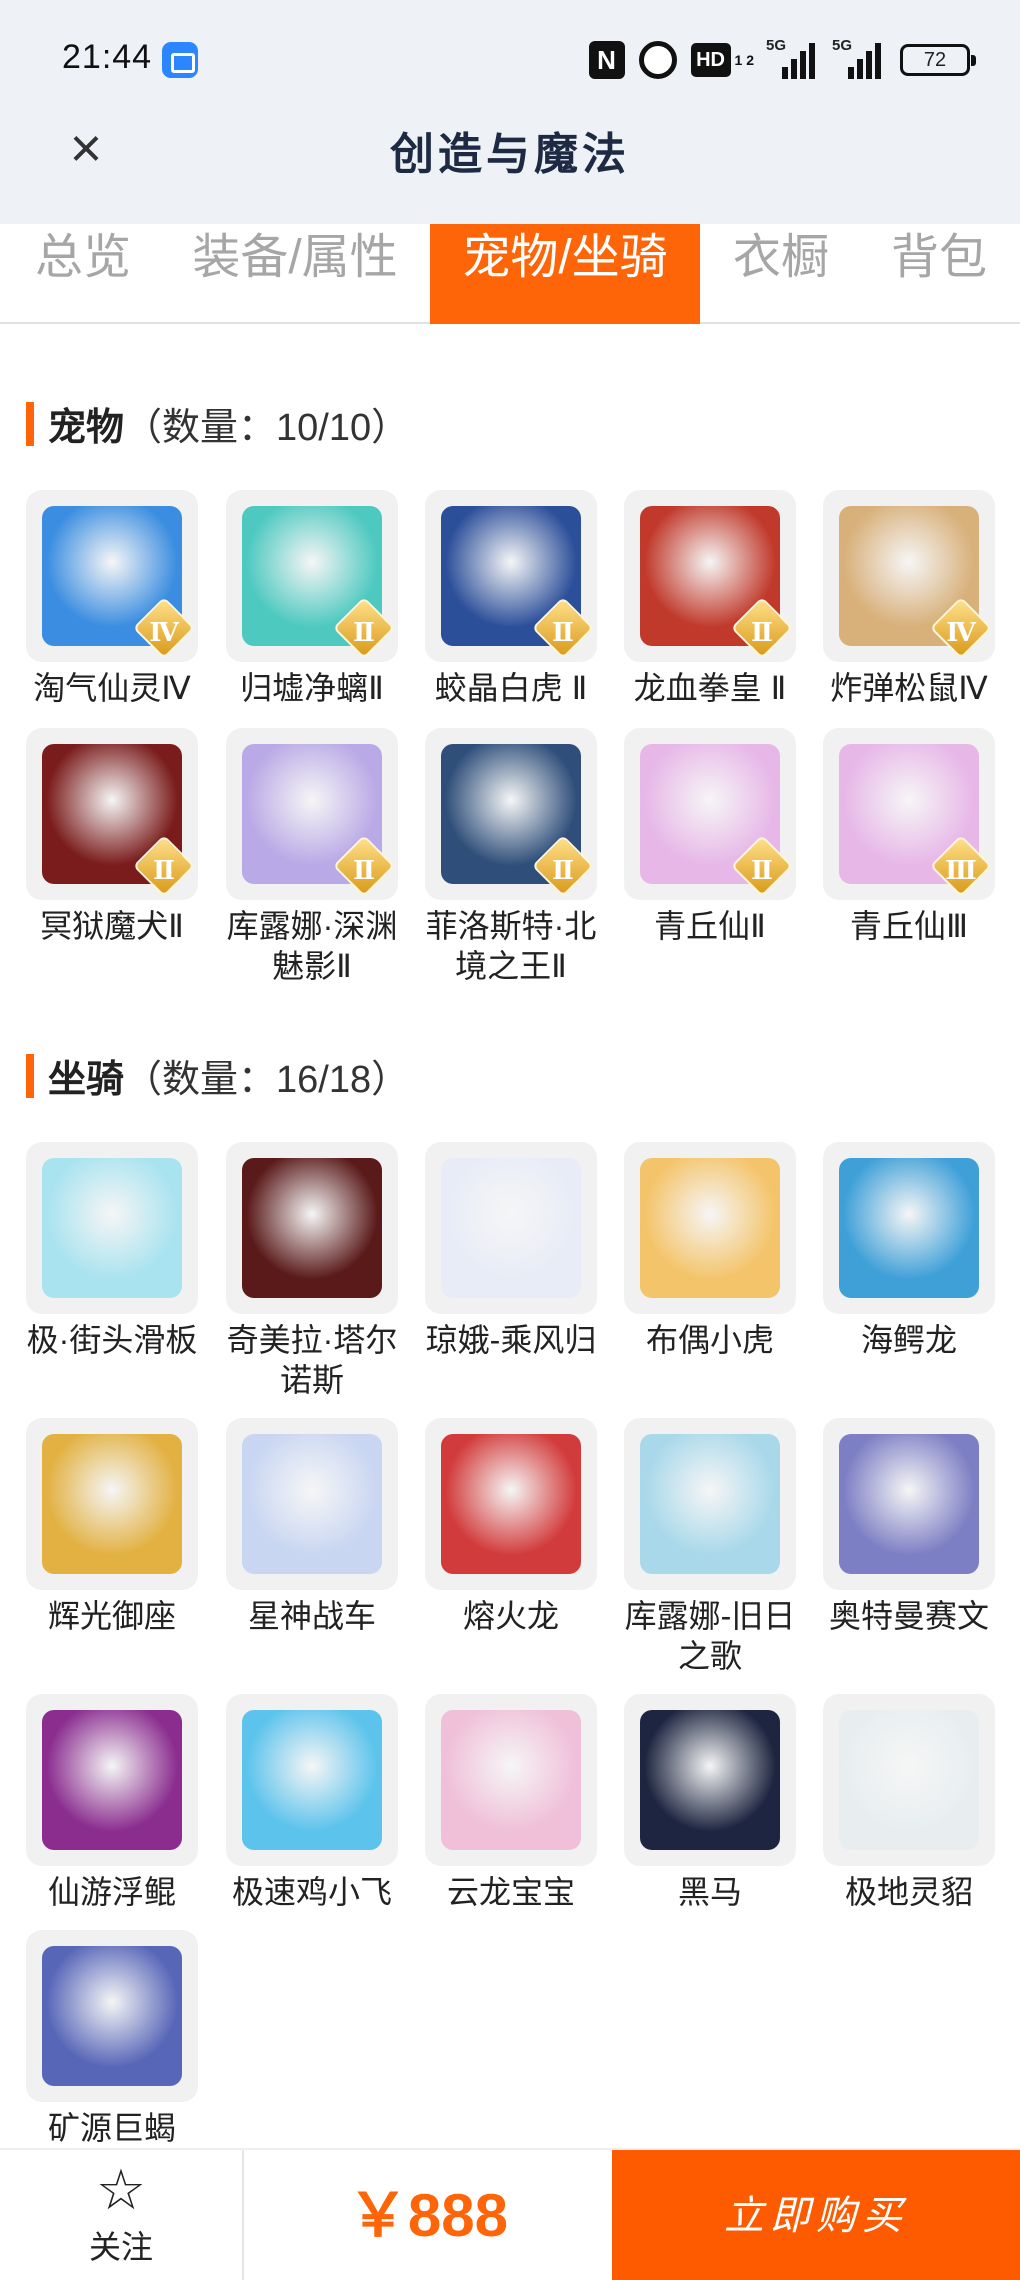  Describe the element at coordinates (859, 58) in the screenshot. I see `signal-icon-2: 5G` at that location.